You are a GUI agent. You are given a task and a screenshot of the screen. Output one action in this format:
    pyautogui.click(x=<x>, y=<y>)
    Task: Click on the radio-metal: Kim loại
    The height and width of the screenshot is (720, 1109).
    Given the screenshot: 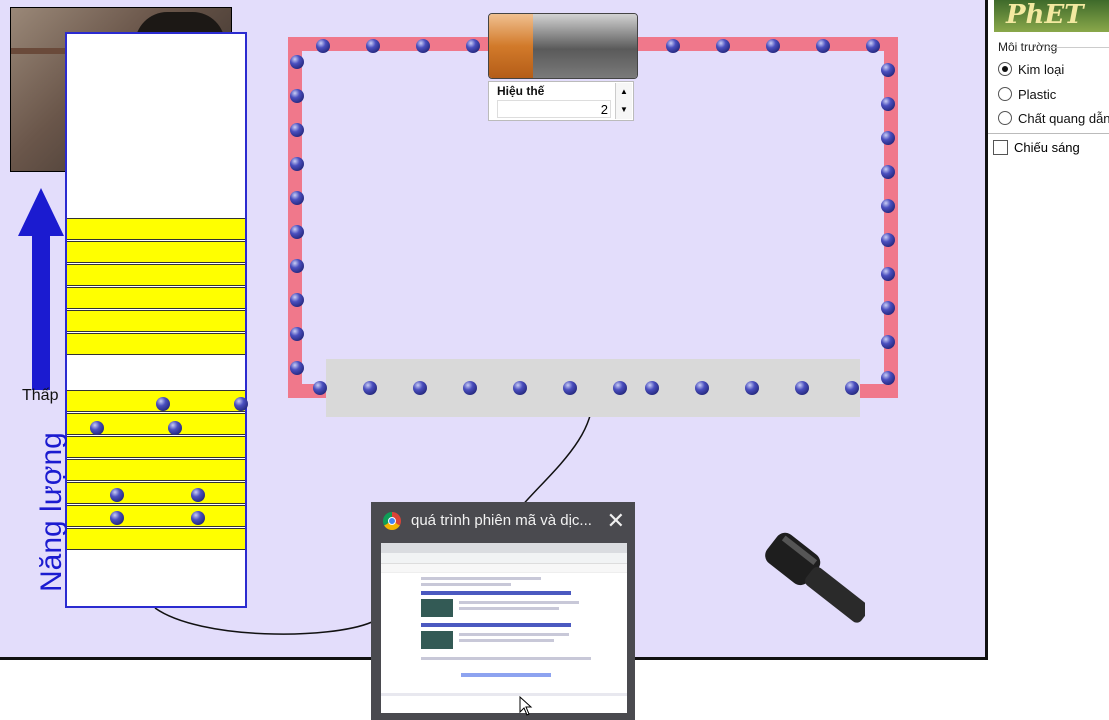 What is the action you would take?
    pyautogui.click(x=1031, y=69)
    